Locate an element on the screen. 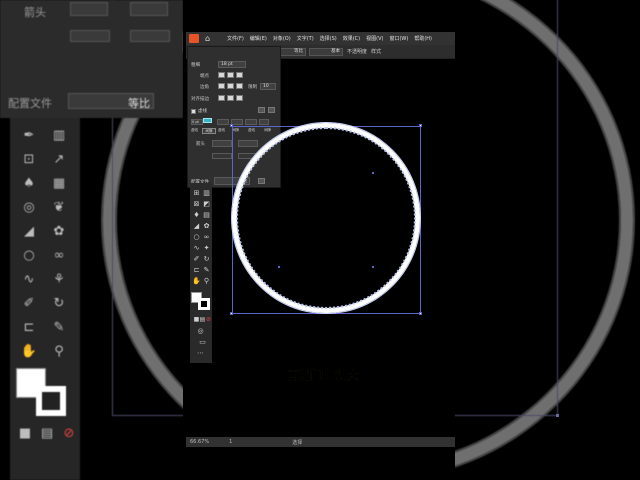 This screenshot has height=480, width=640. cap-round-button is located at coordinates (230, 75).